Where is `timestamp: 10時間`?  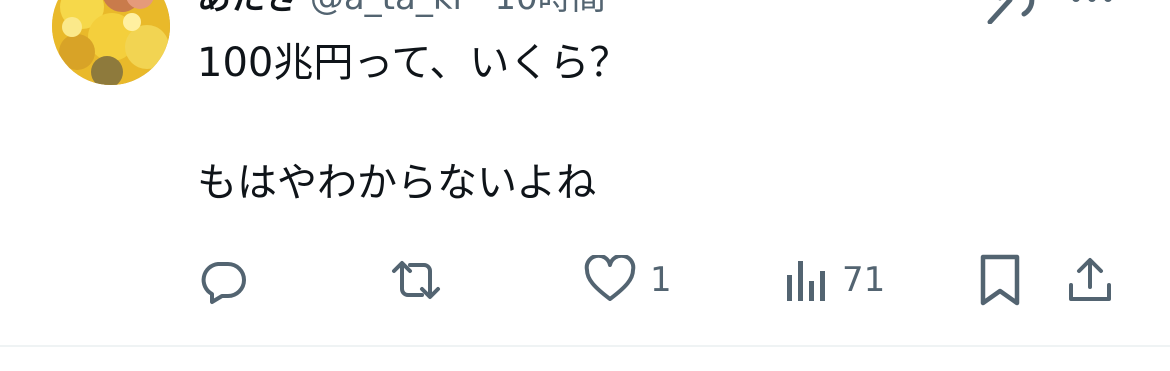
timestamp: 10時間 is located at coordinates (549, 9).